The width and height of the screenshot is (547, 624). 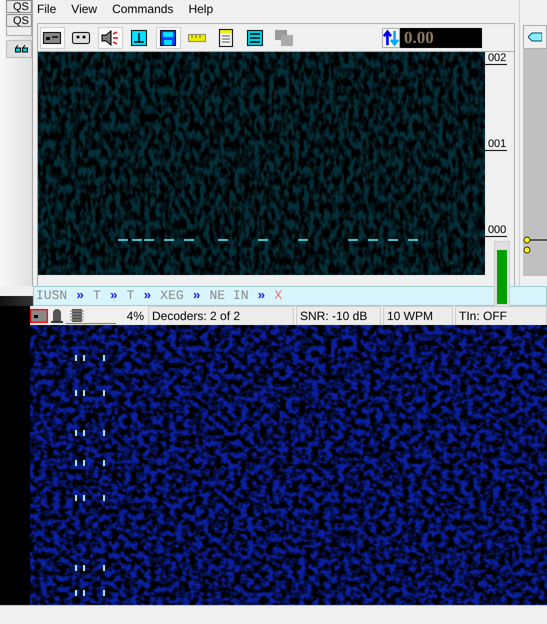 What do you see at coordinates (84, 9) in the screenshot?
I see `menu-item: View` at bounding box center [84, 9].